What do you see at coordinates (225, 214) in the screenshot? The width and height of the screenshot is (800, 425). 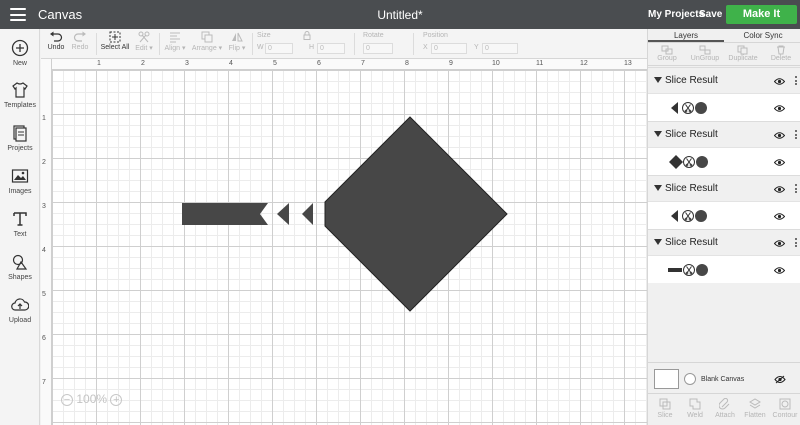 I see `slice-bar-shape` at bounding box center [225, 214].